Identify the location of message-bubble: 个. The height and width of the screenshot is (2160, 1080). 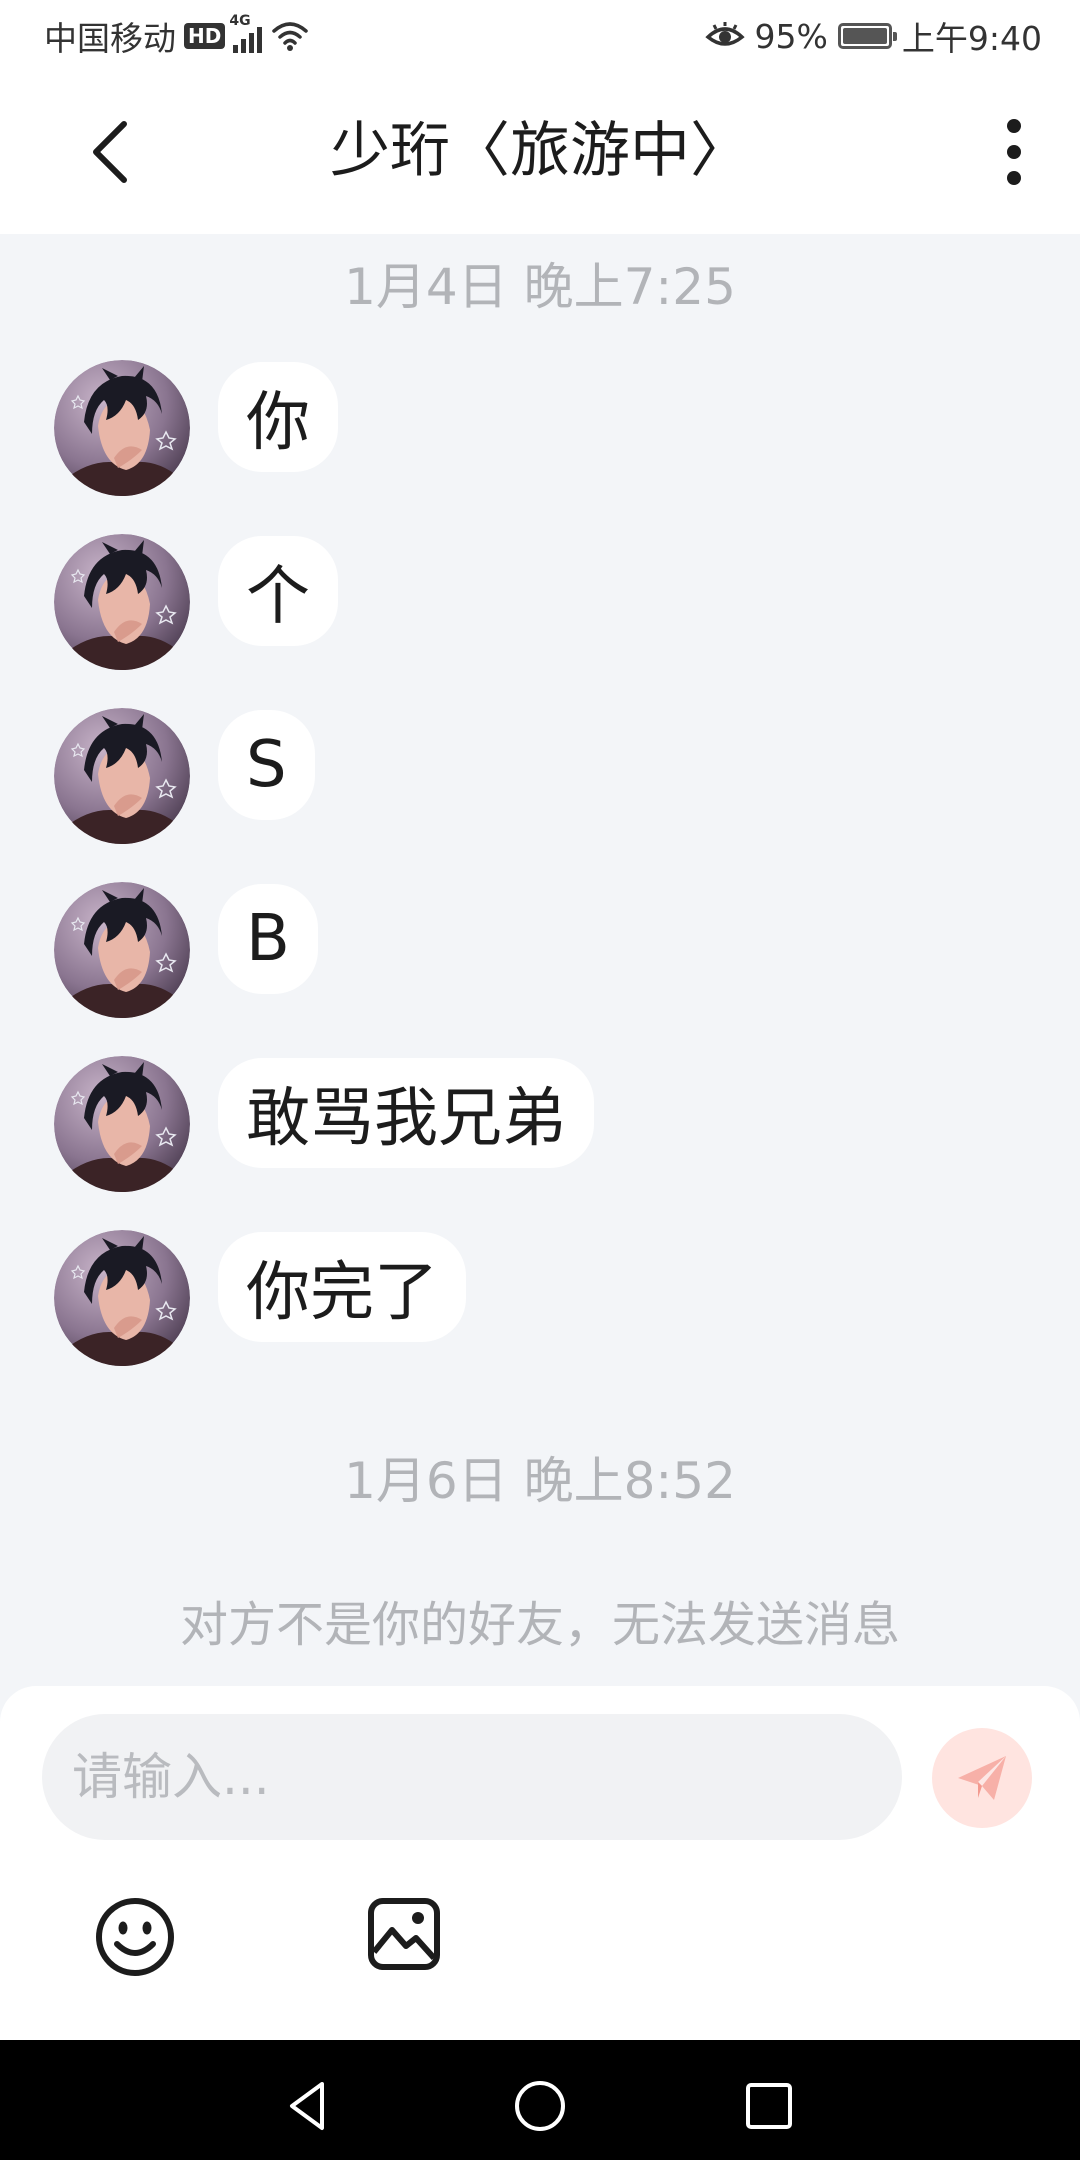
(278, 591).